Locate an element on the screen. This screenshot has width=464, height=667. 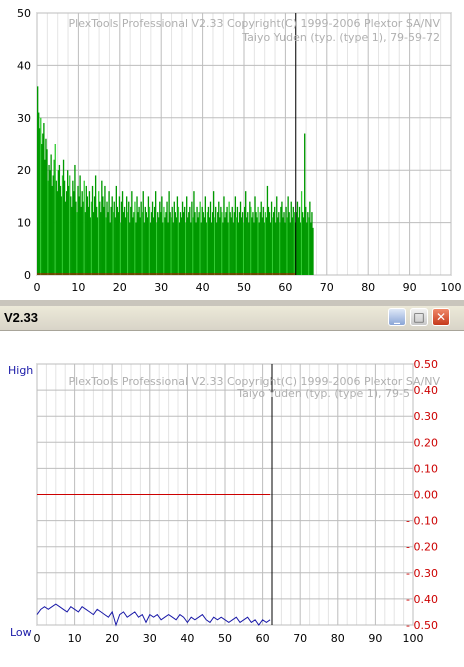
y-tick-label: 50 is located at coordinates (24, 13).